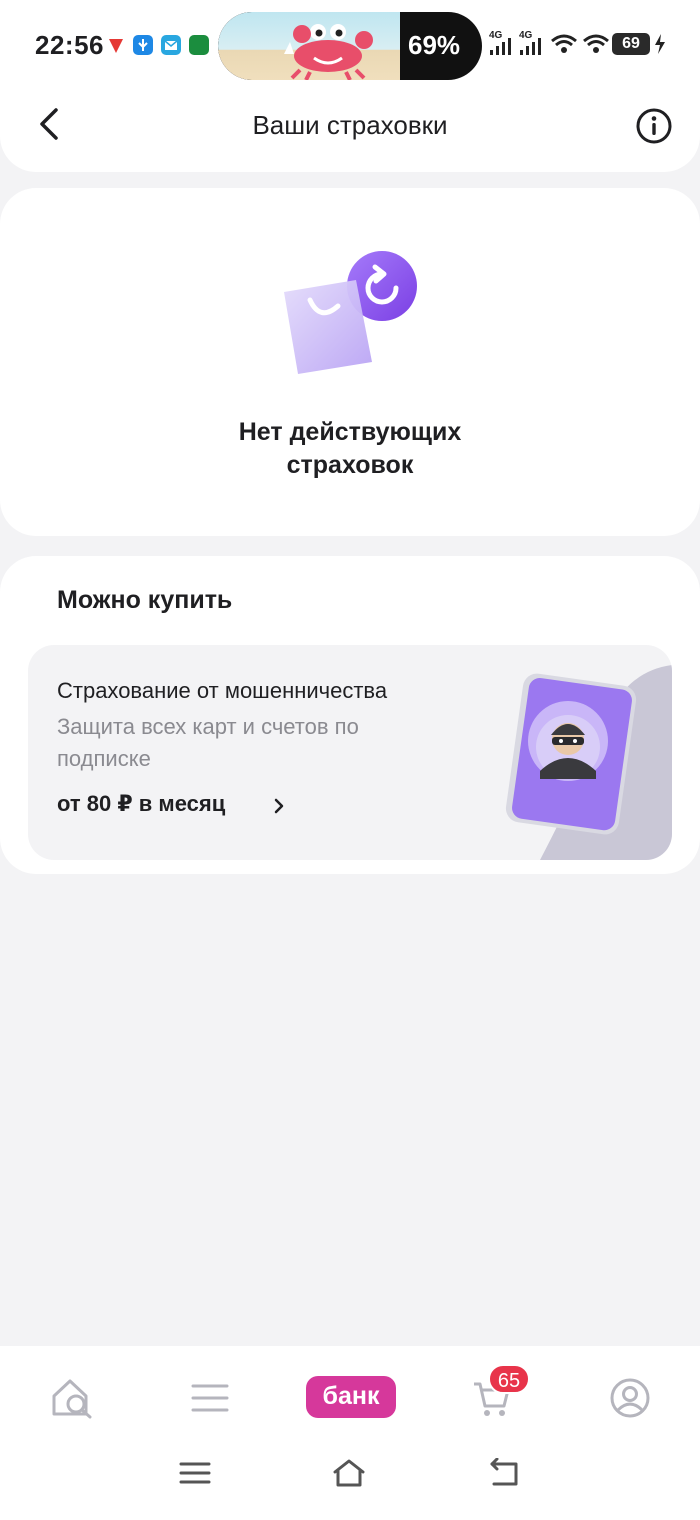  I want to click on page-title: Ваши страховки, so click(350, 125).